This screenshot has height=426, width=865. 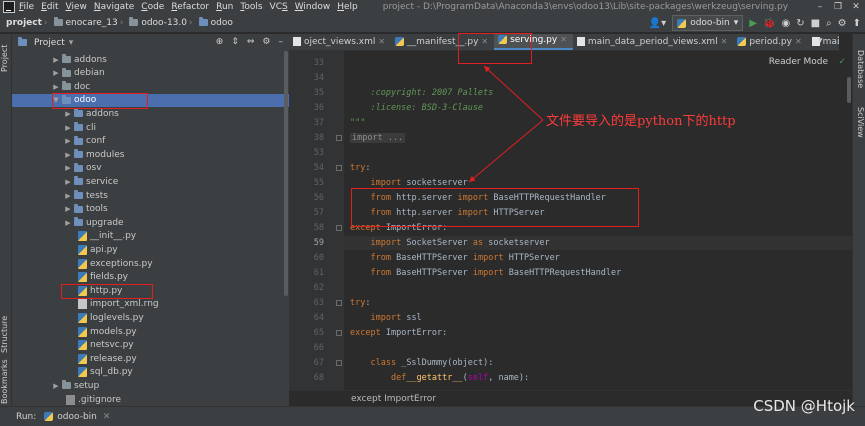 What do you see at coordinates (641, 121) in the screenshot?
I see `annotation-text: 文件要导入的是python下的http` at bounding box center [641, 121].